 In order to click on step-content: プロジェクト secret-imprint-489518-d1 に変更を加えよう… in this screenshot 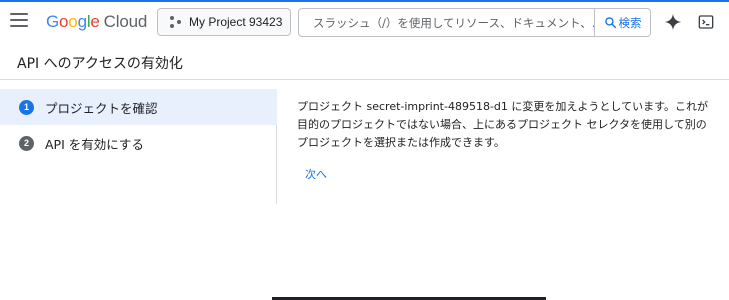, I will do `click(504, 125)`.